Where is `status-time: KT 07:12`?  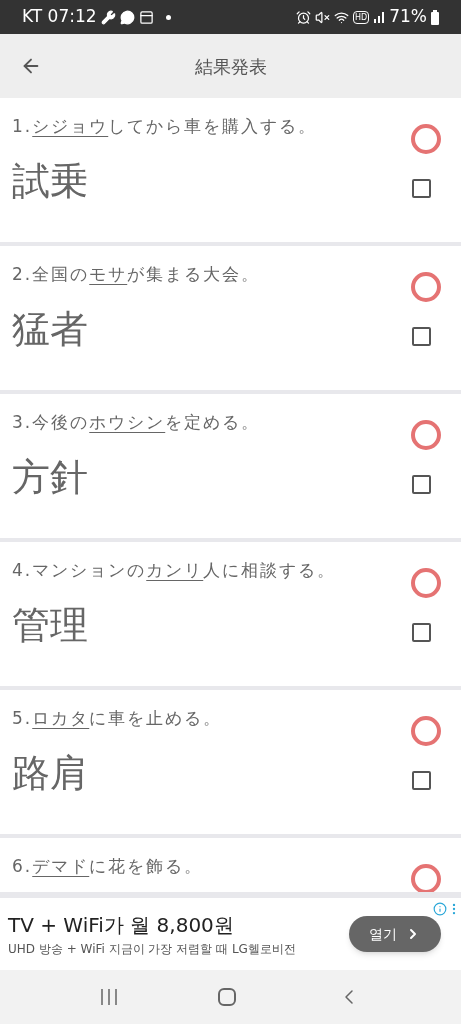
status-time: KT 07:12 is located at coordinates (59, 17).